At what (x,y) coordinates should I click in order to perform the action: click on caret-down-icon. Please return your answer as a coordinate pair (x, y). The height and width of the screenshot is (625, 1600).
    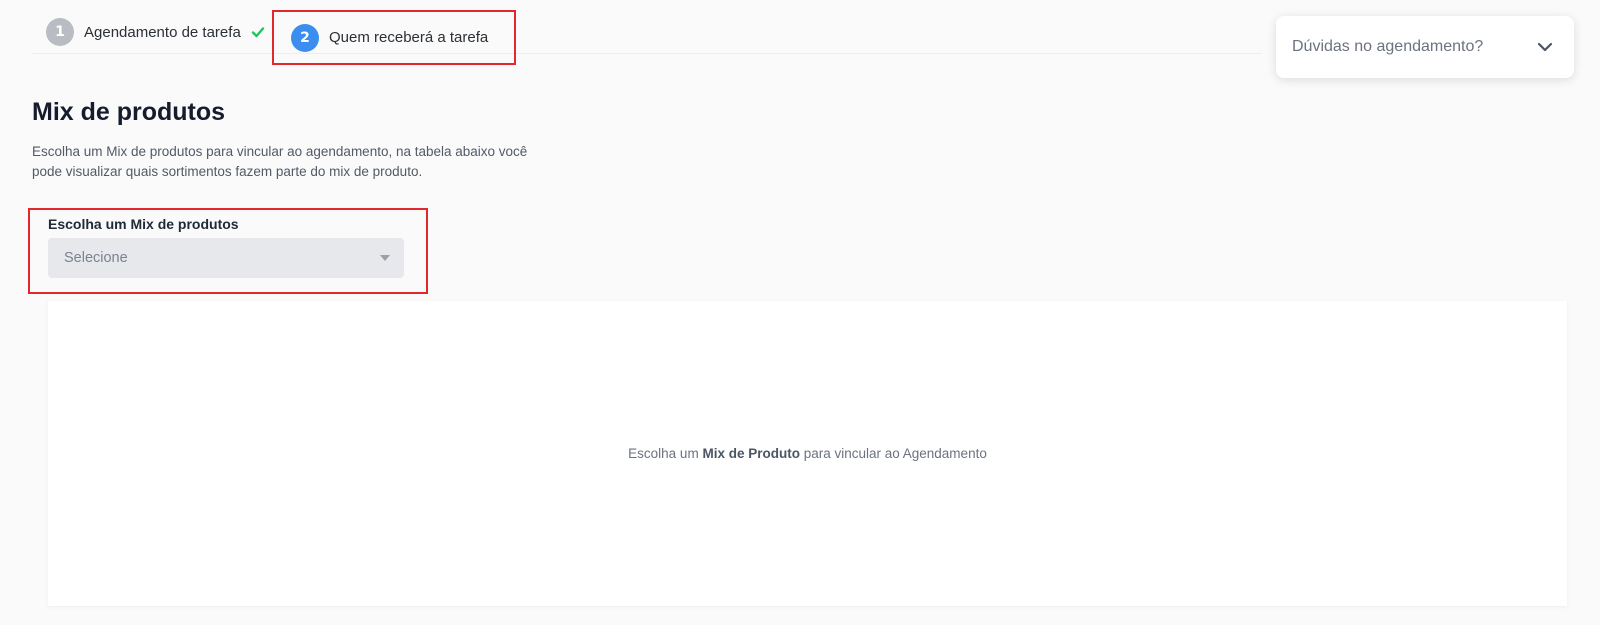
    Looking at the image, I should click on (385, 258).